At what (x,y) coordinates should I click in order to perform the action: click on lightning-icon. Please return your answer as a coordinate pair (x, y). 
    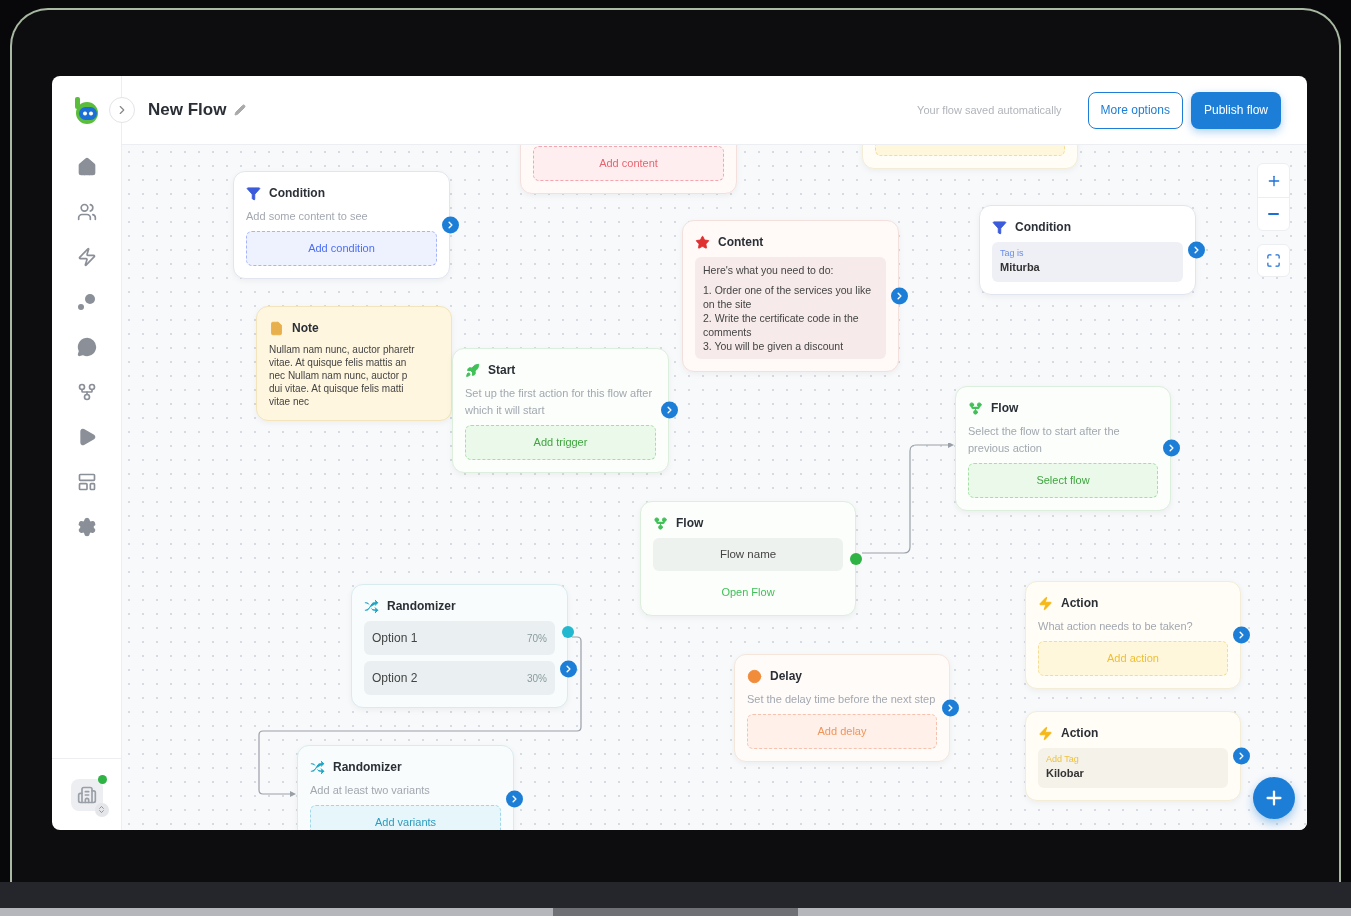
    Looking at the image, I should click on (86, 257).